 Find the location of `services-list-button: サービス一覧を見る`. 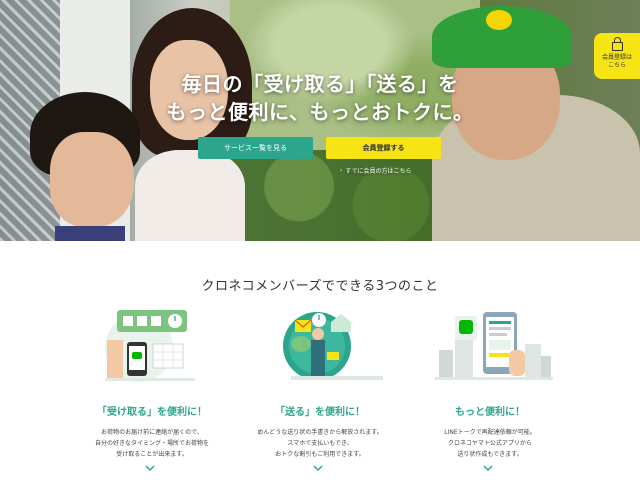

services-list-button: サービス一覧を見る is located at coordinates (255, 148).